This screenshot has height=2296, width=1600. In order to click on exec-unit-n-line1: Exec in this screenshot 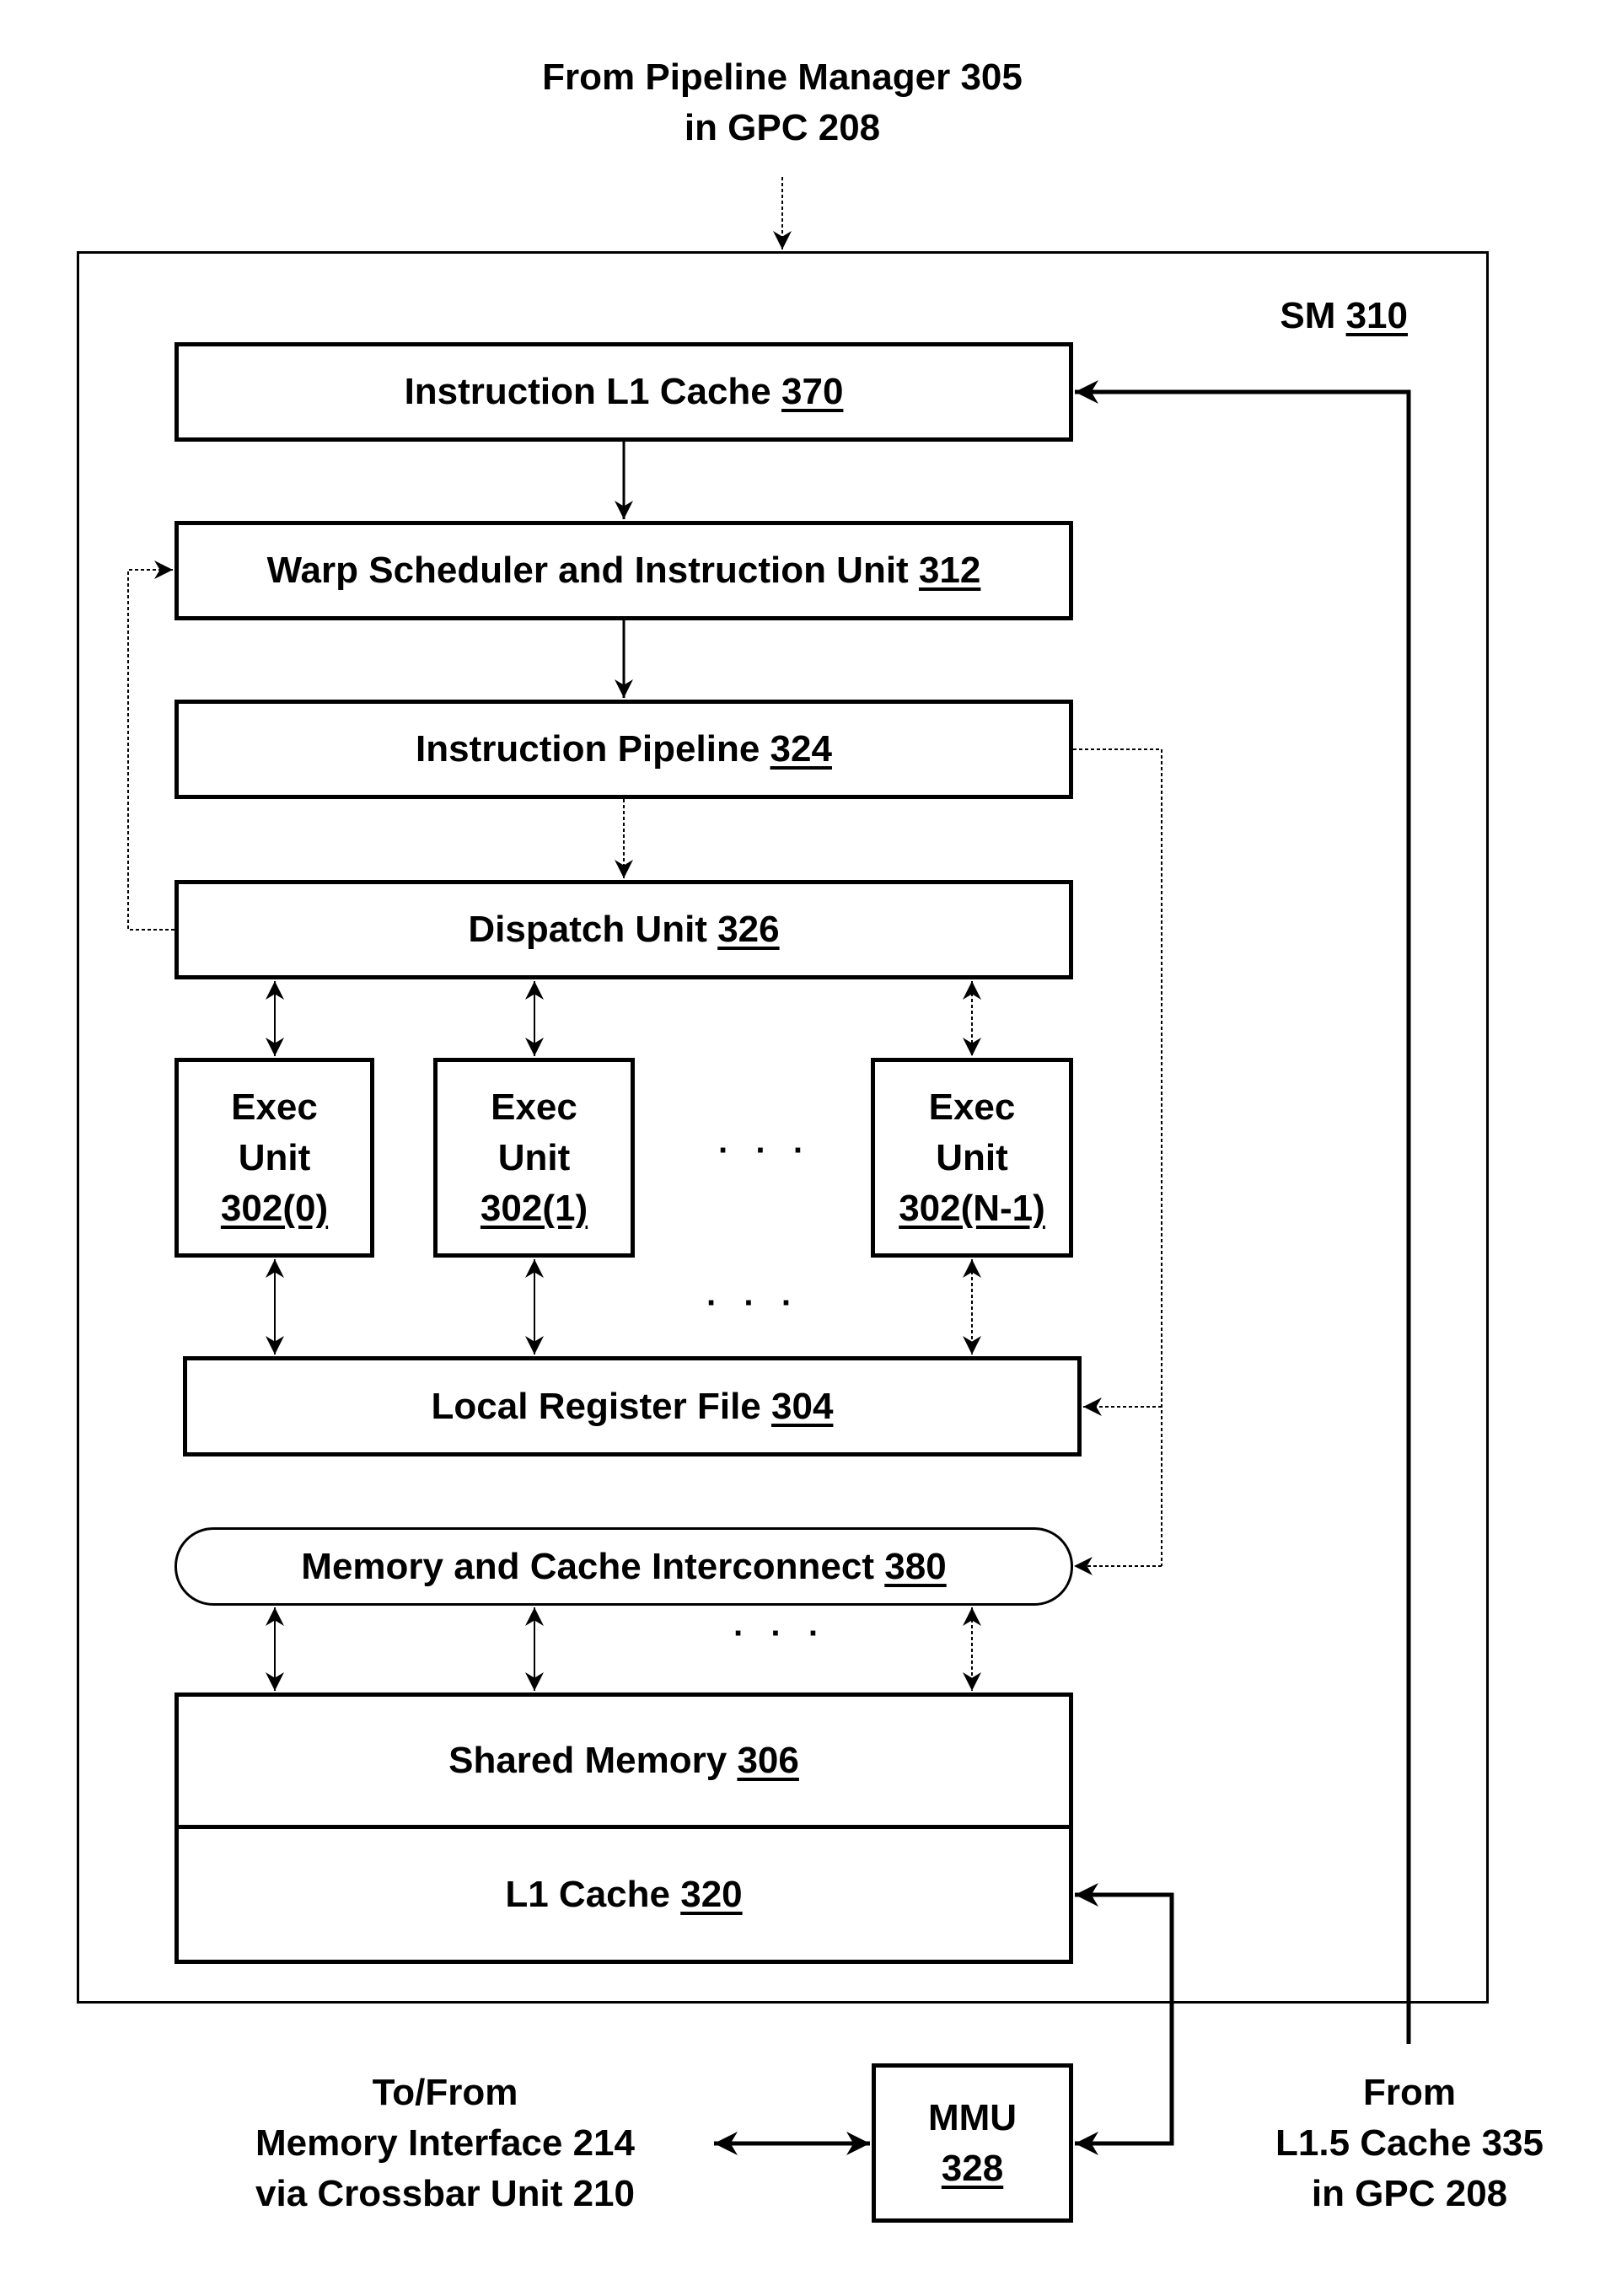, I will do `click(972, 1107)`.